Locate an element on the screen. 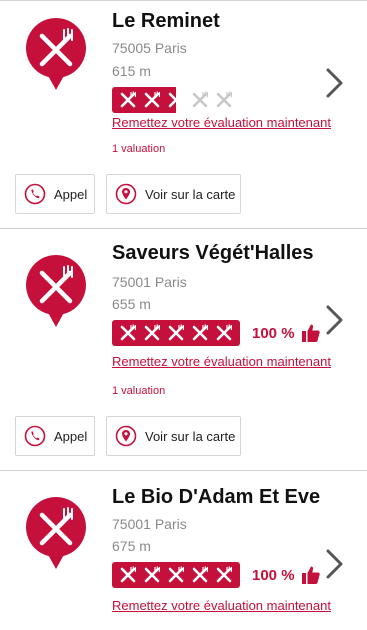 This screenshot has width=367, height=630. restaurant-distance: 615 m is located at coordinates (131, 71).